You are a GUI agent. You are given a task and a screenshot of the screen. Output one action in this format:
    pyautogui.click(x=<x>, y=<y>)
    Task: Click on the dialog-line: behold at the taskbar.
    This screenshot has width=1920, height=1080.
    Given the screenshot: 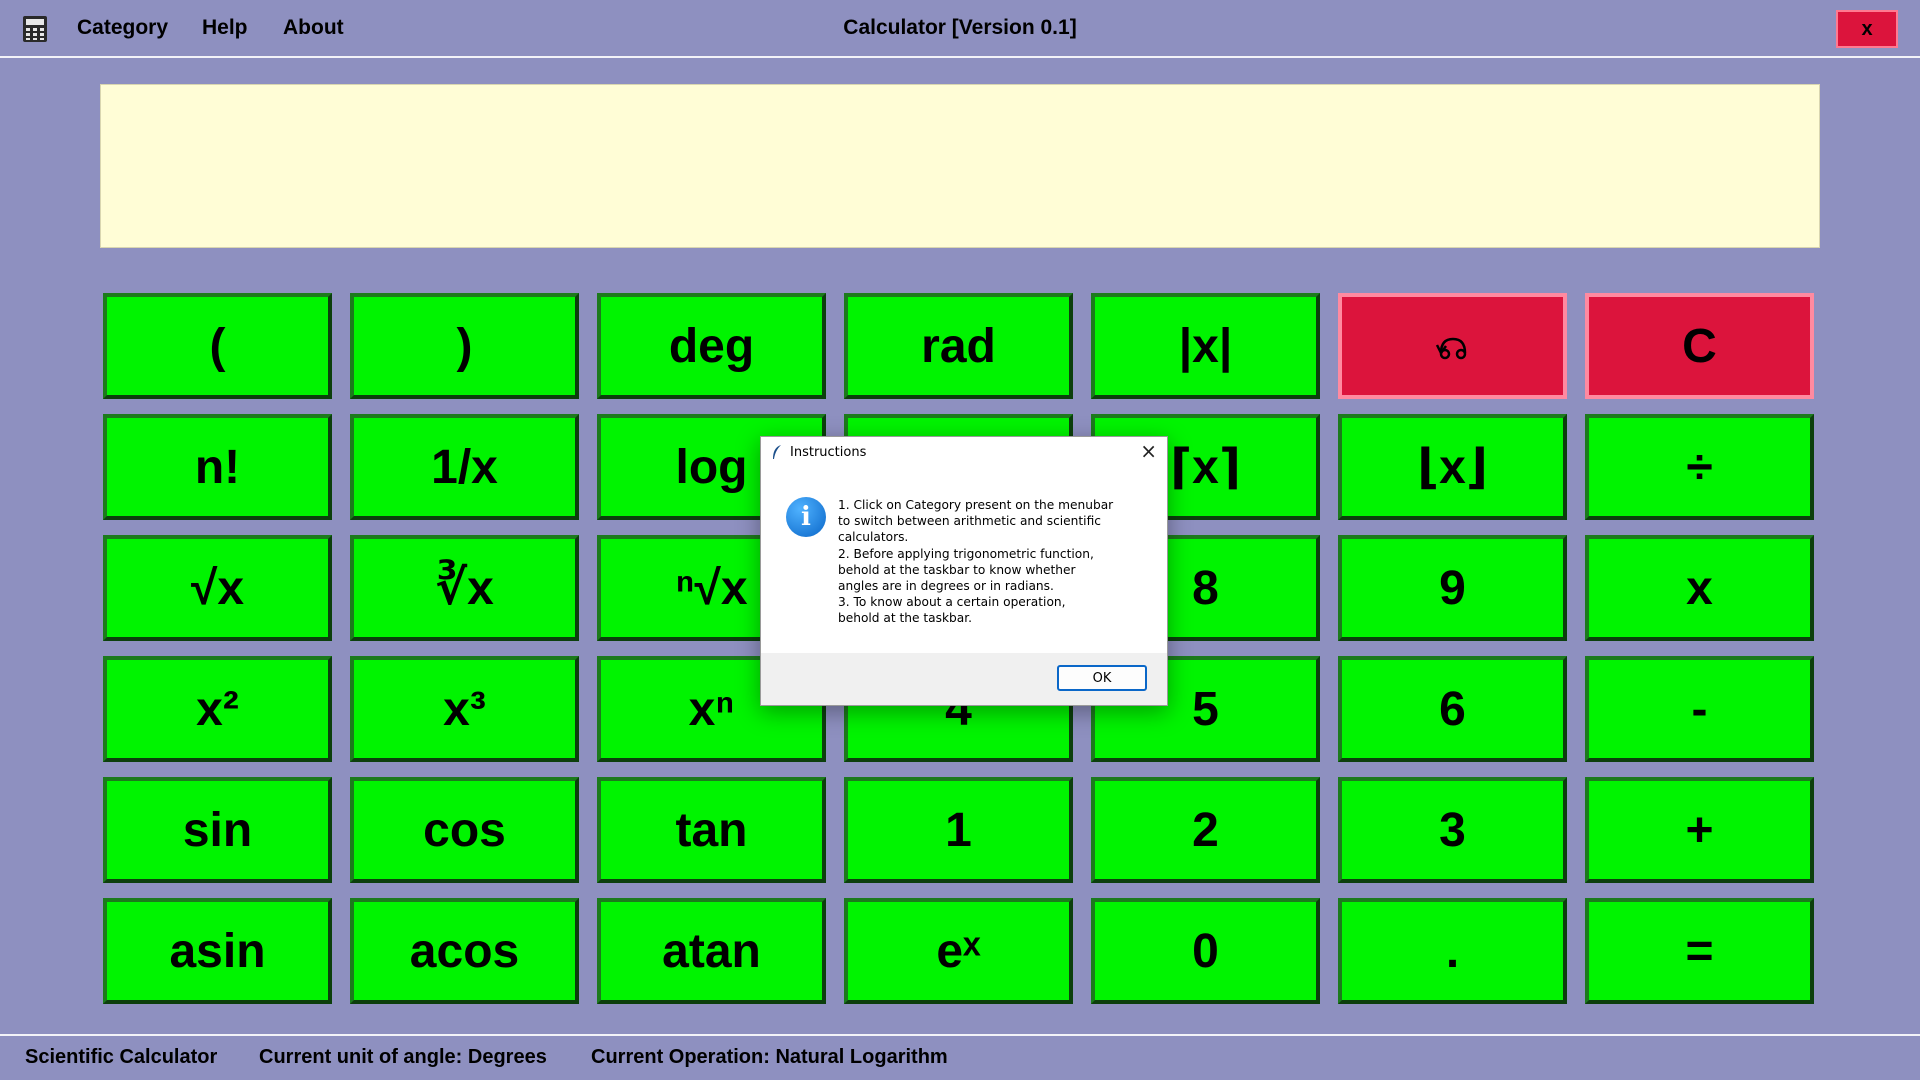 What is the action you would take?
    pyautogui.click(x=905, y=618)
    